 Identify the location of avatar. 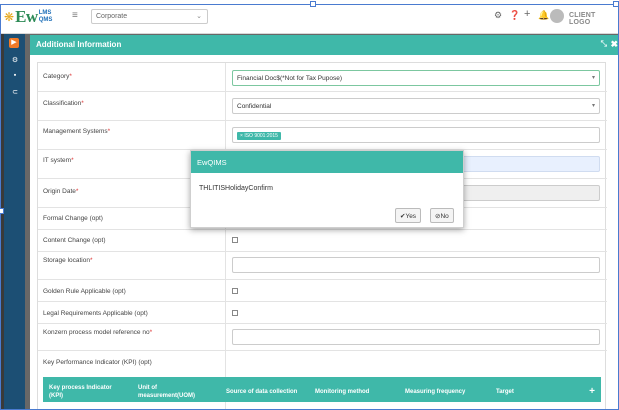
(557, 16).